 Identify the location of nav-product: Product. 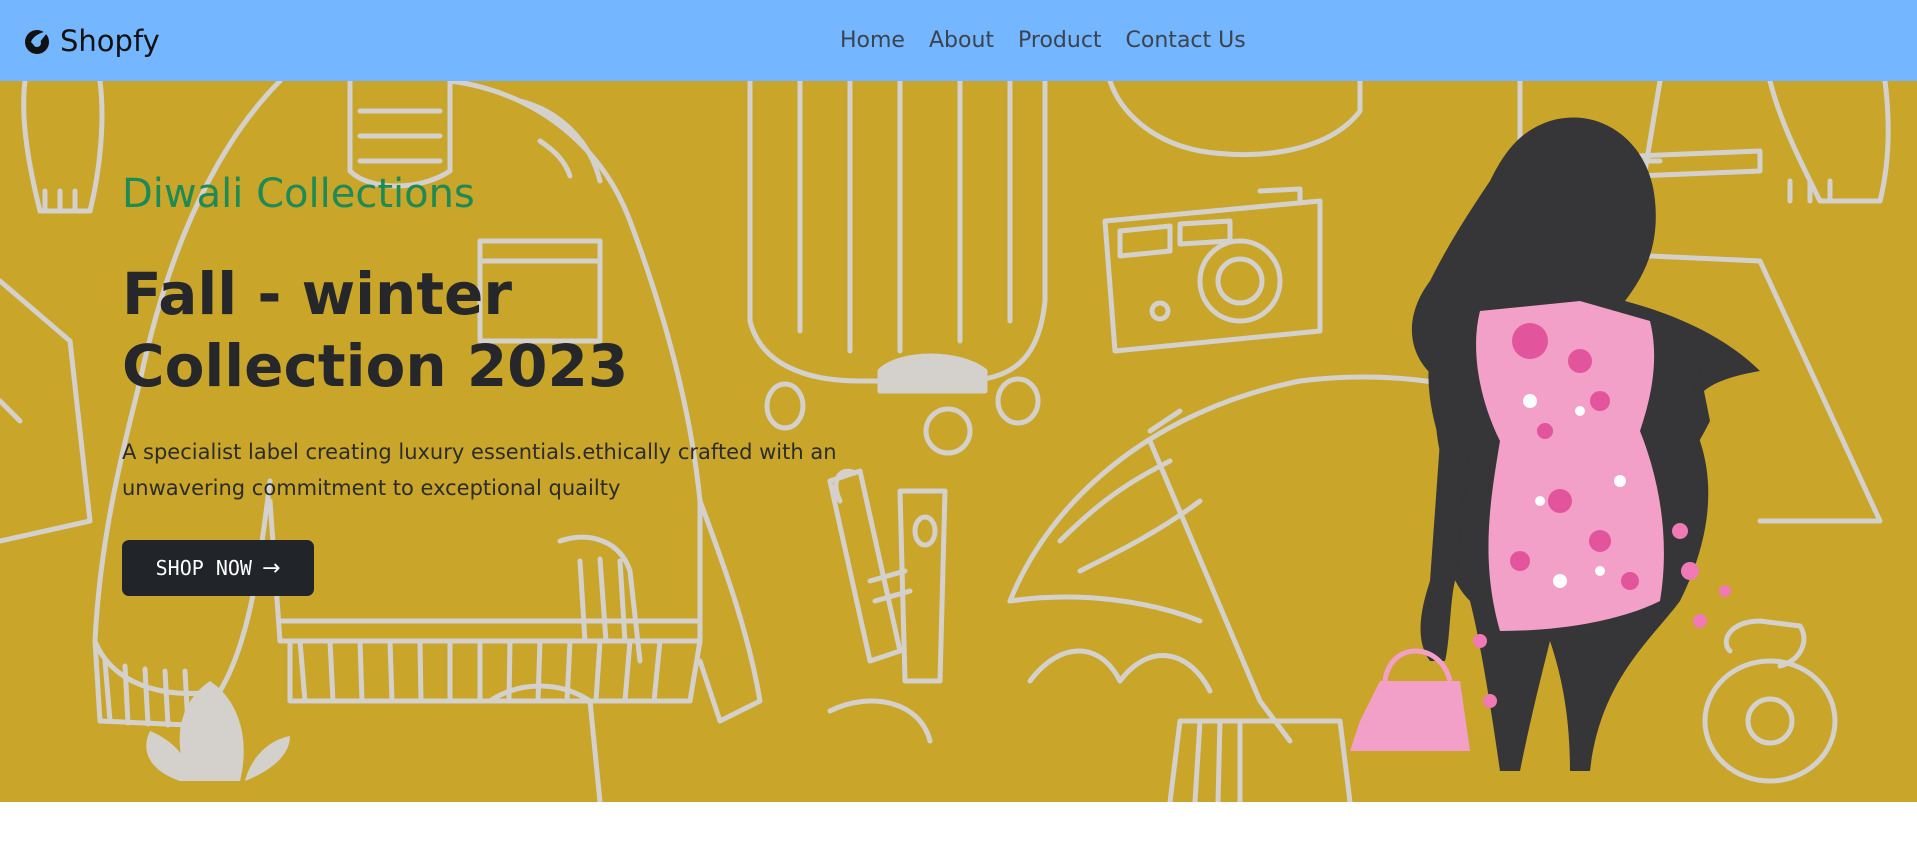
(1060, 41).